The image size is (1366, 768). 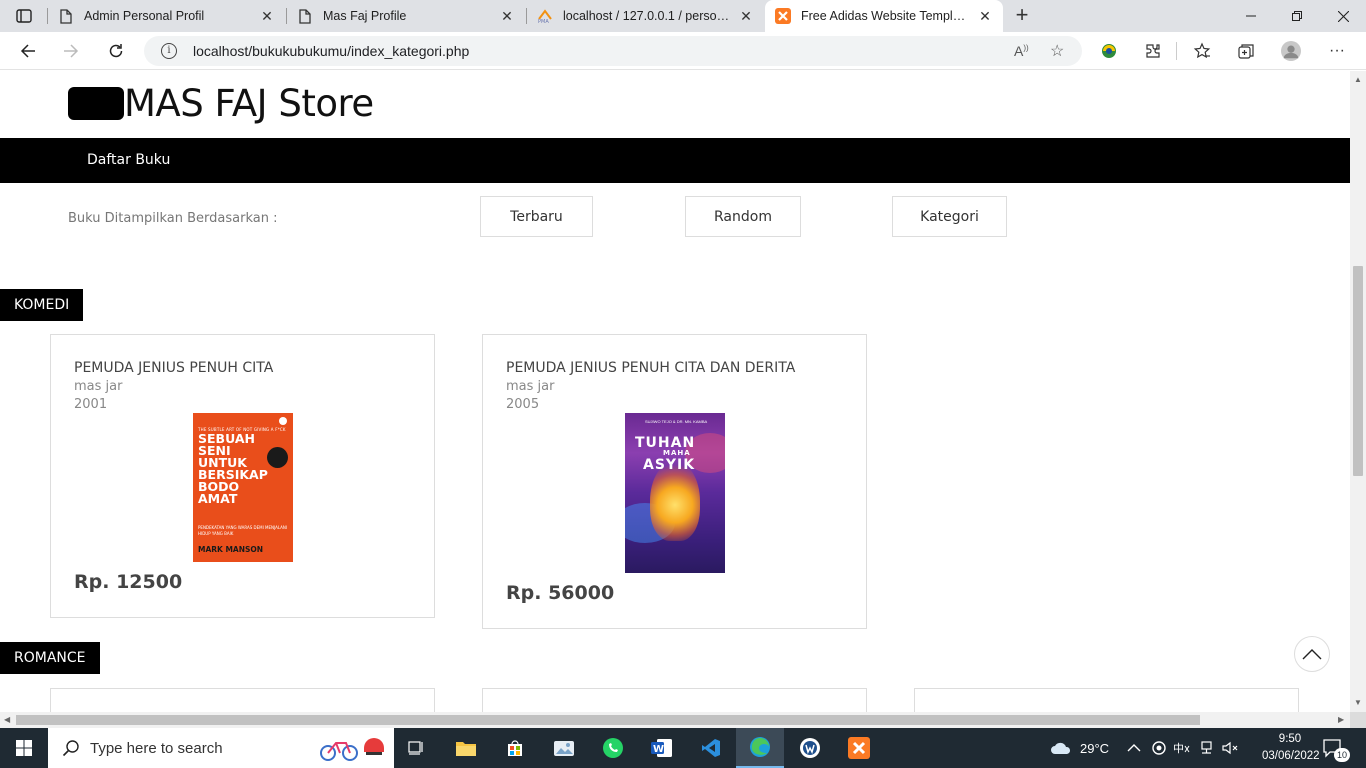 I want to click on volume-muted-icon, so click(x=1230, y=748).